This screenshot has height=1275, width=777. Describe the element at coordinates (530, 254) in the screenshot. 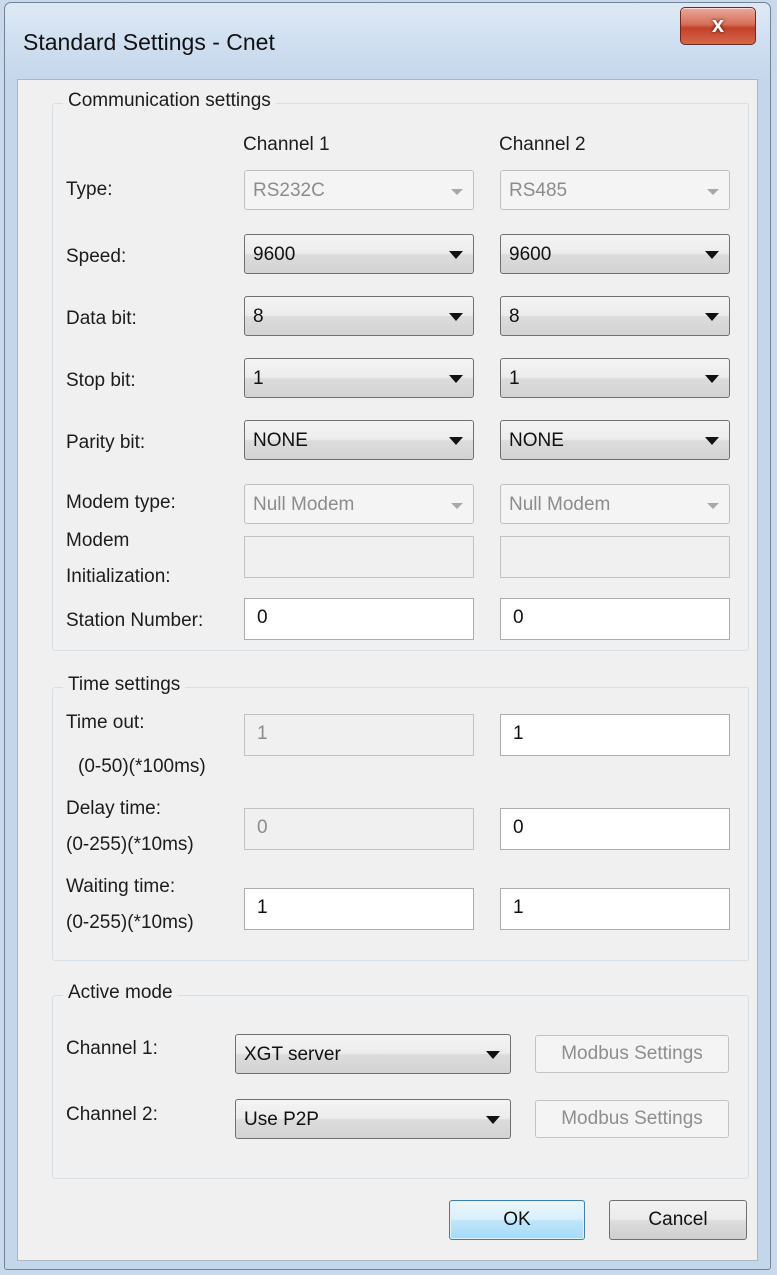

I see `speed-channel2-value: 9600` at that location.